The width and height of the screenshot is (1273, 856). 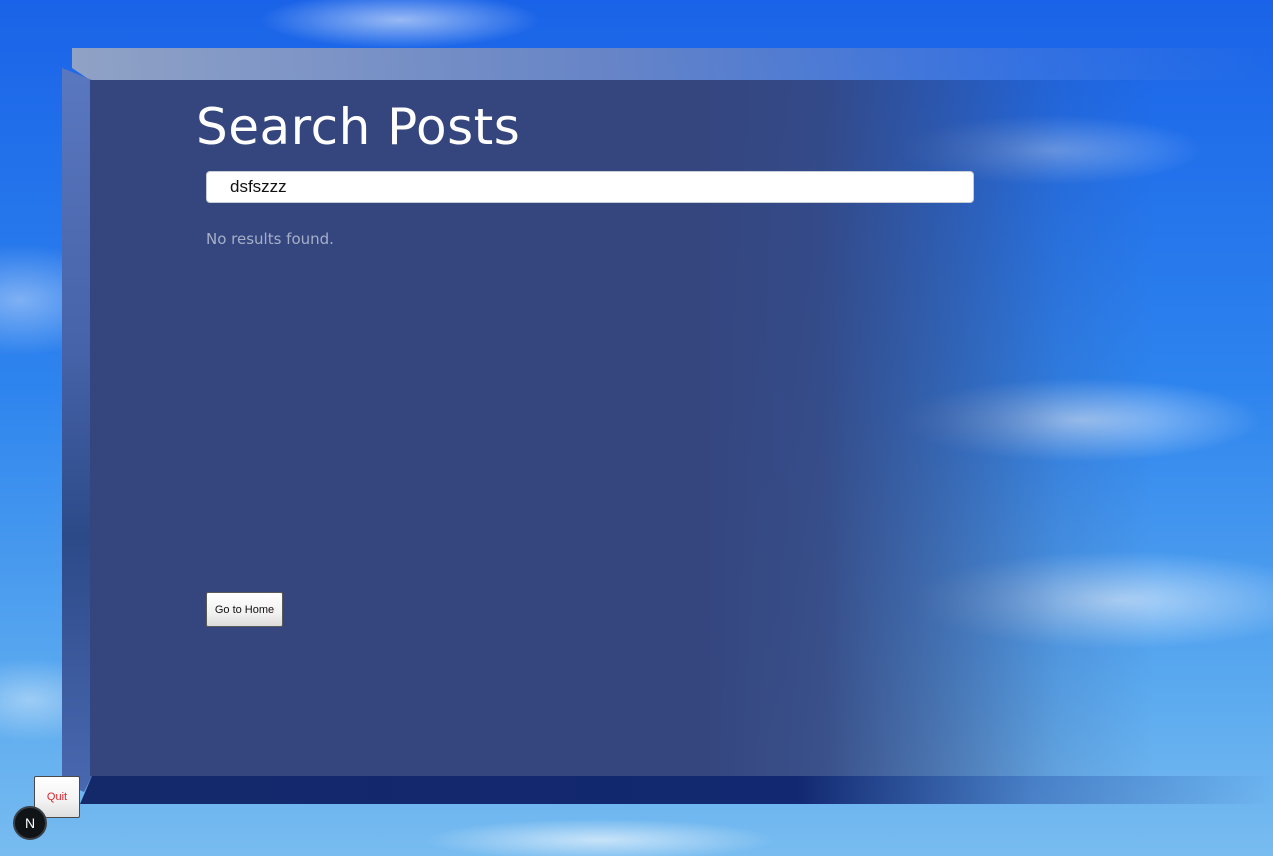 What do you see at coordinates (270, 239) in the screenshot?
I see `no-results-message: No results found.` at bounding box center [270, 239].